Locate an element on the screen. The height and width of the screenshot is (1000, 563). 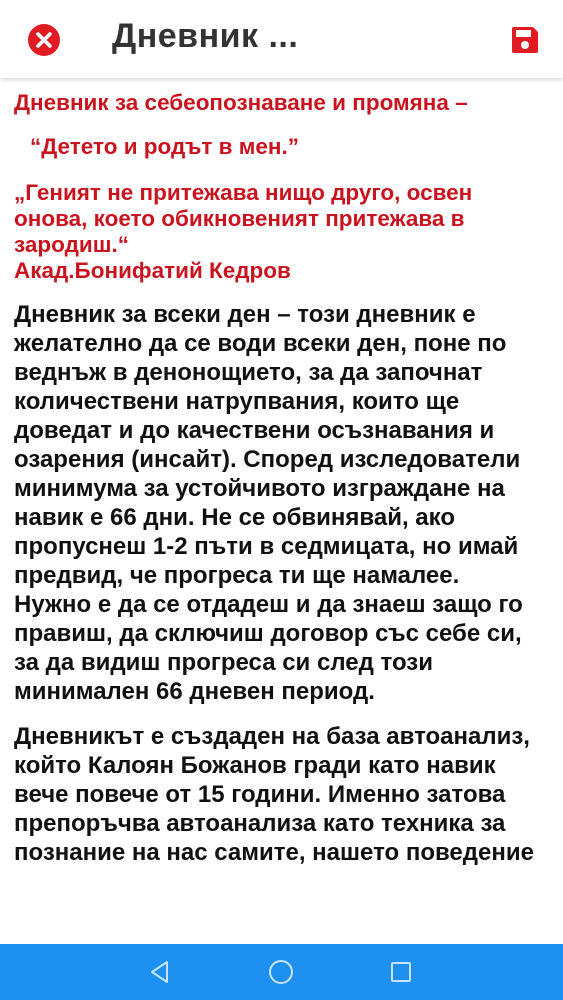
nav-home-button is located at coordinates (281, 972).